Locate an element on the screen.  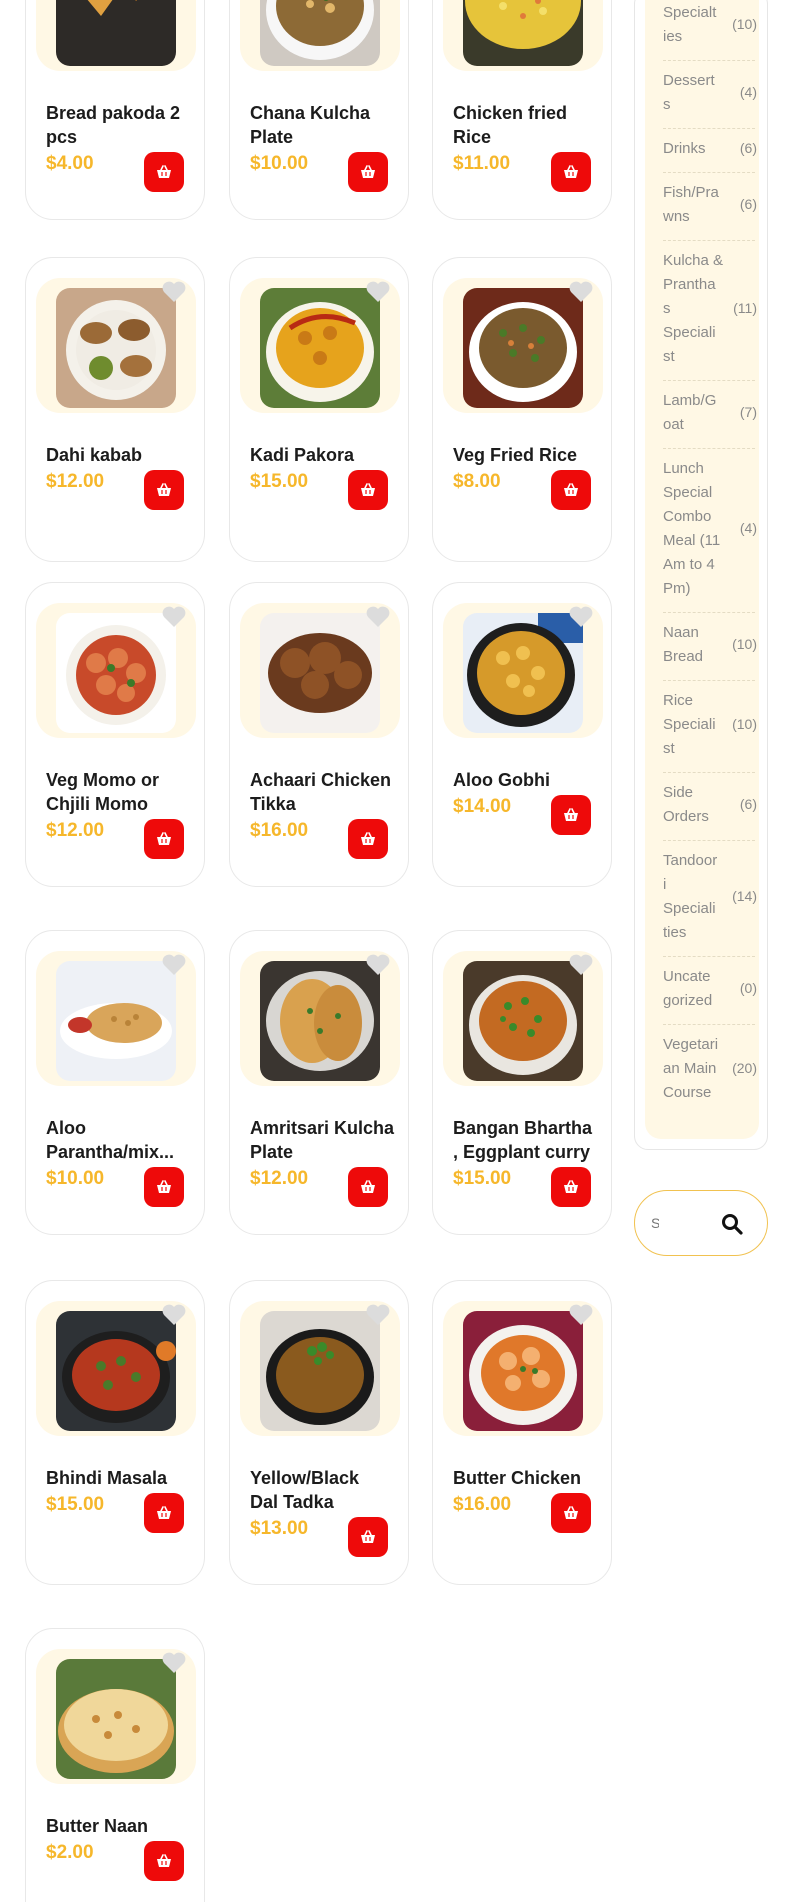
product-card: Achaari Chicken Tikka $16.00 is located at coordinates (319, 734).